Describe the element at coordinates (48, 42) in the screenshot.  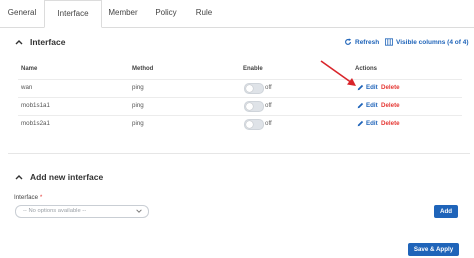
I see `interface-section-title: Interface` at that location.